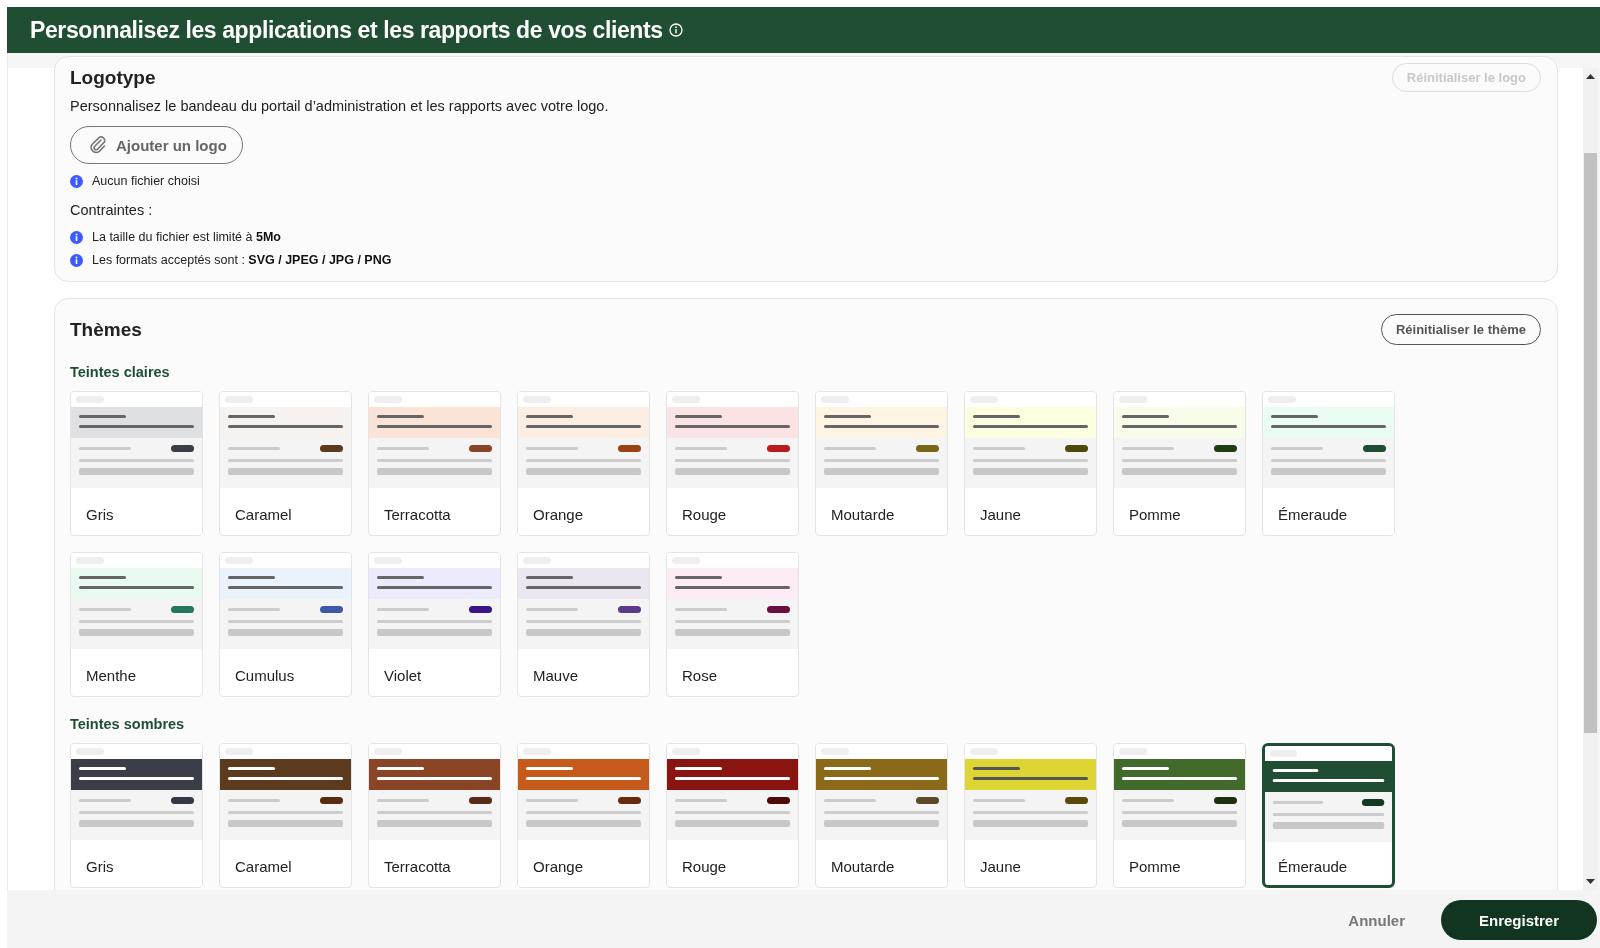 Image resolution: width=1600 pixels, height=948 pixels. What do you see at coordinates (583, 624) in the screenshot?
I see `theme-tile: Mauve` at bounding box center [583, 624].